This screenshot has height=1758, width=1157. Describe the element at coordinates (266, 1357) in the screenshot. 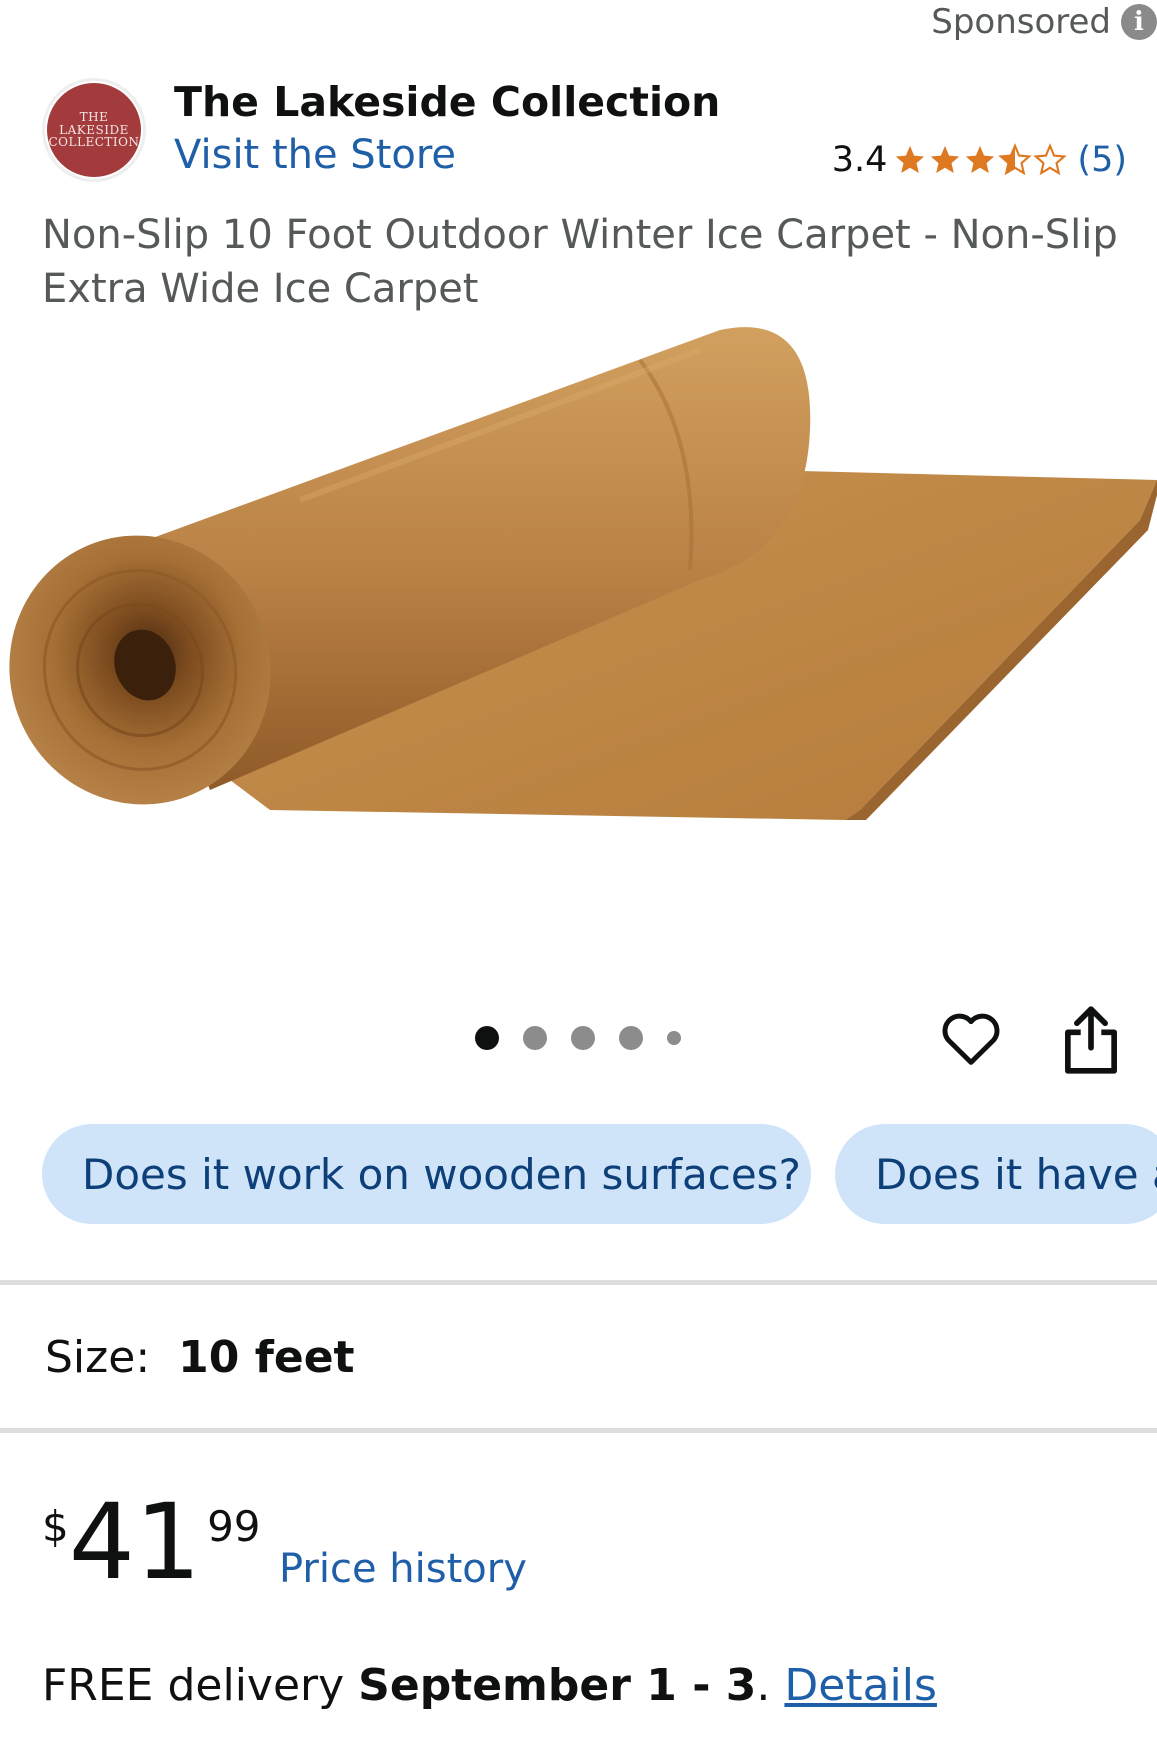

I see `size-value: 10 feet` at that location.